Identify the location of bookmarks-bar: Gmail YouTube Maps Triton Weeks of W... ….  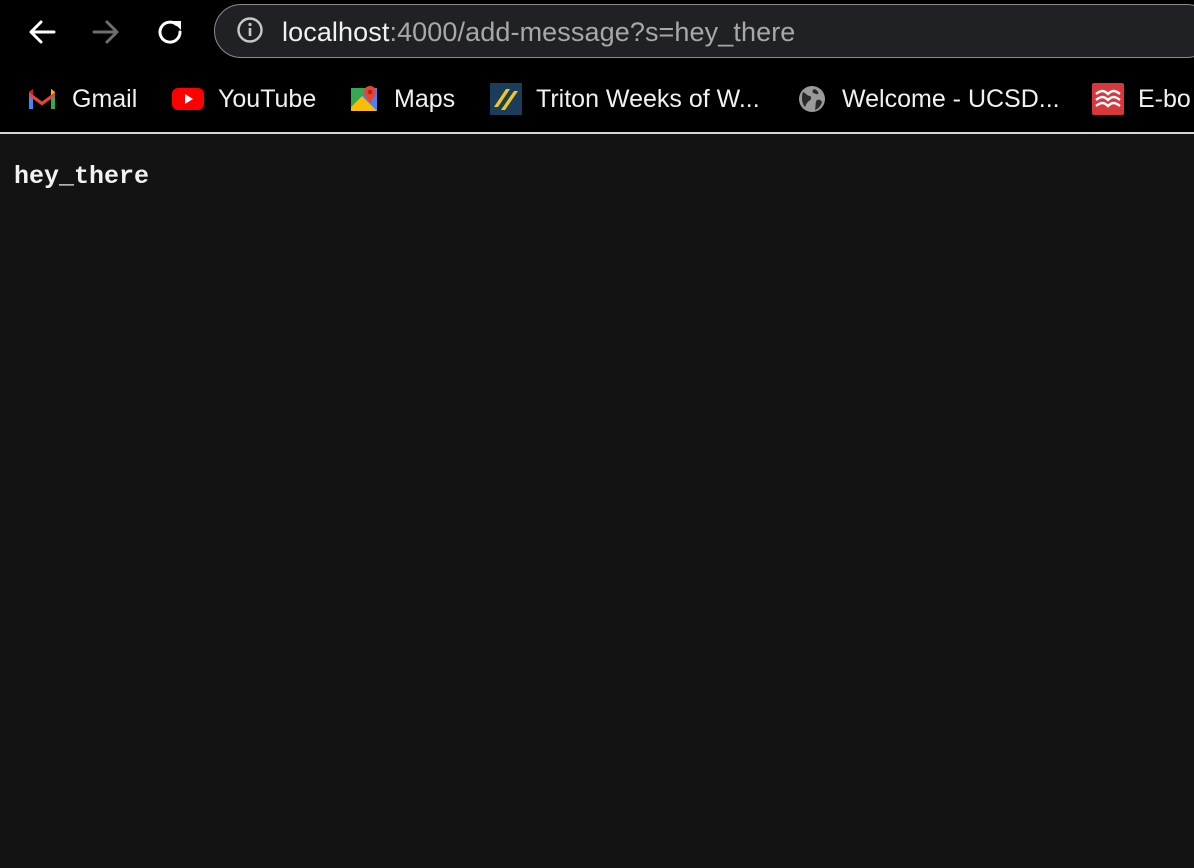
(597, 99).